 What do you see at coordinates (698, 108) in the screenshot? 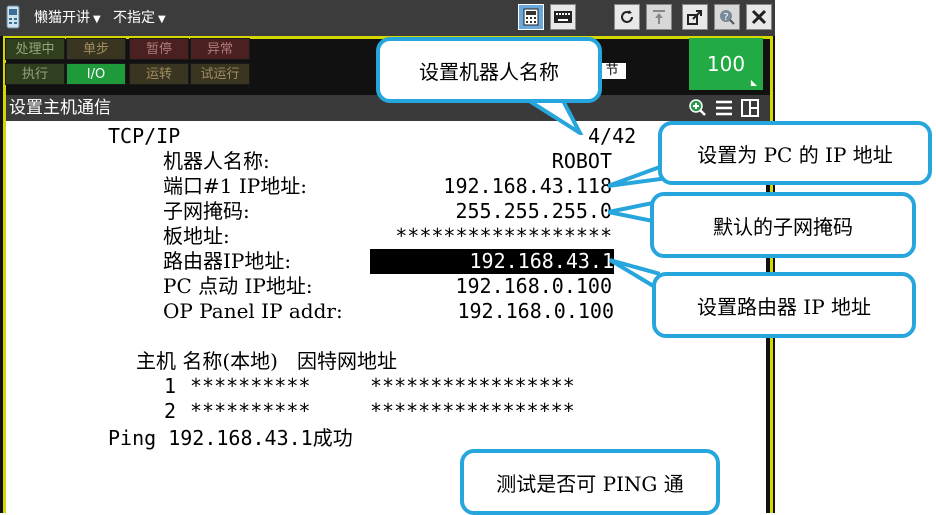
I see `zoom-in-icon` at bounding box center [698, 108].